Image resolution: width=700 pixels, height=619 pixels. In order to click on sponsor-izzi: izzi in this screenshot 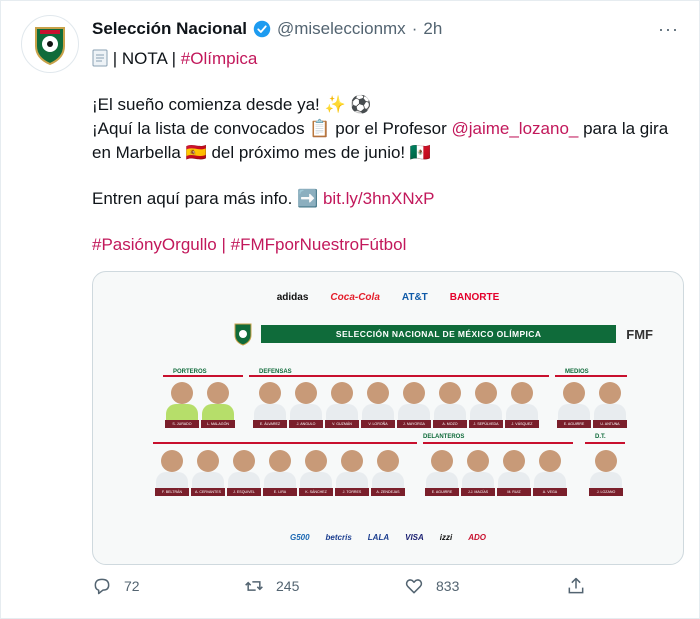, I will do `click(446, 537)`.